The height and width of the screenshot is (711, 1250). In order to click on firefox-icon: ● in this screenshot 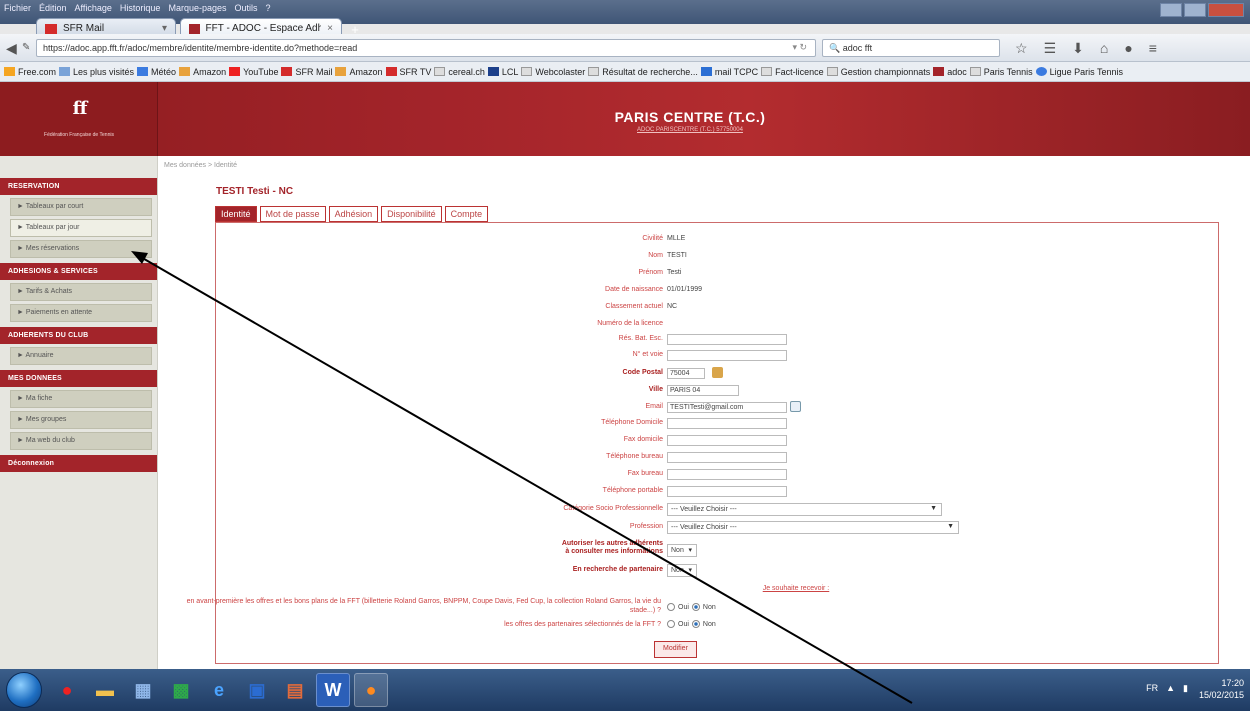, I will do `click(371, 690)`.